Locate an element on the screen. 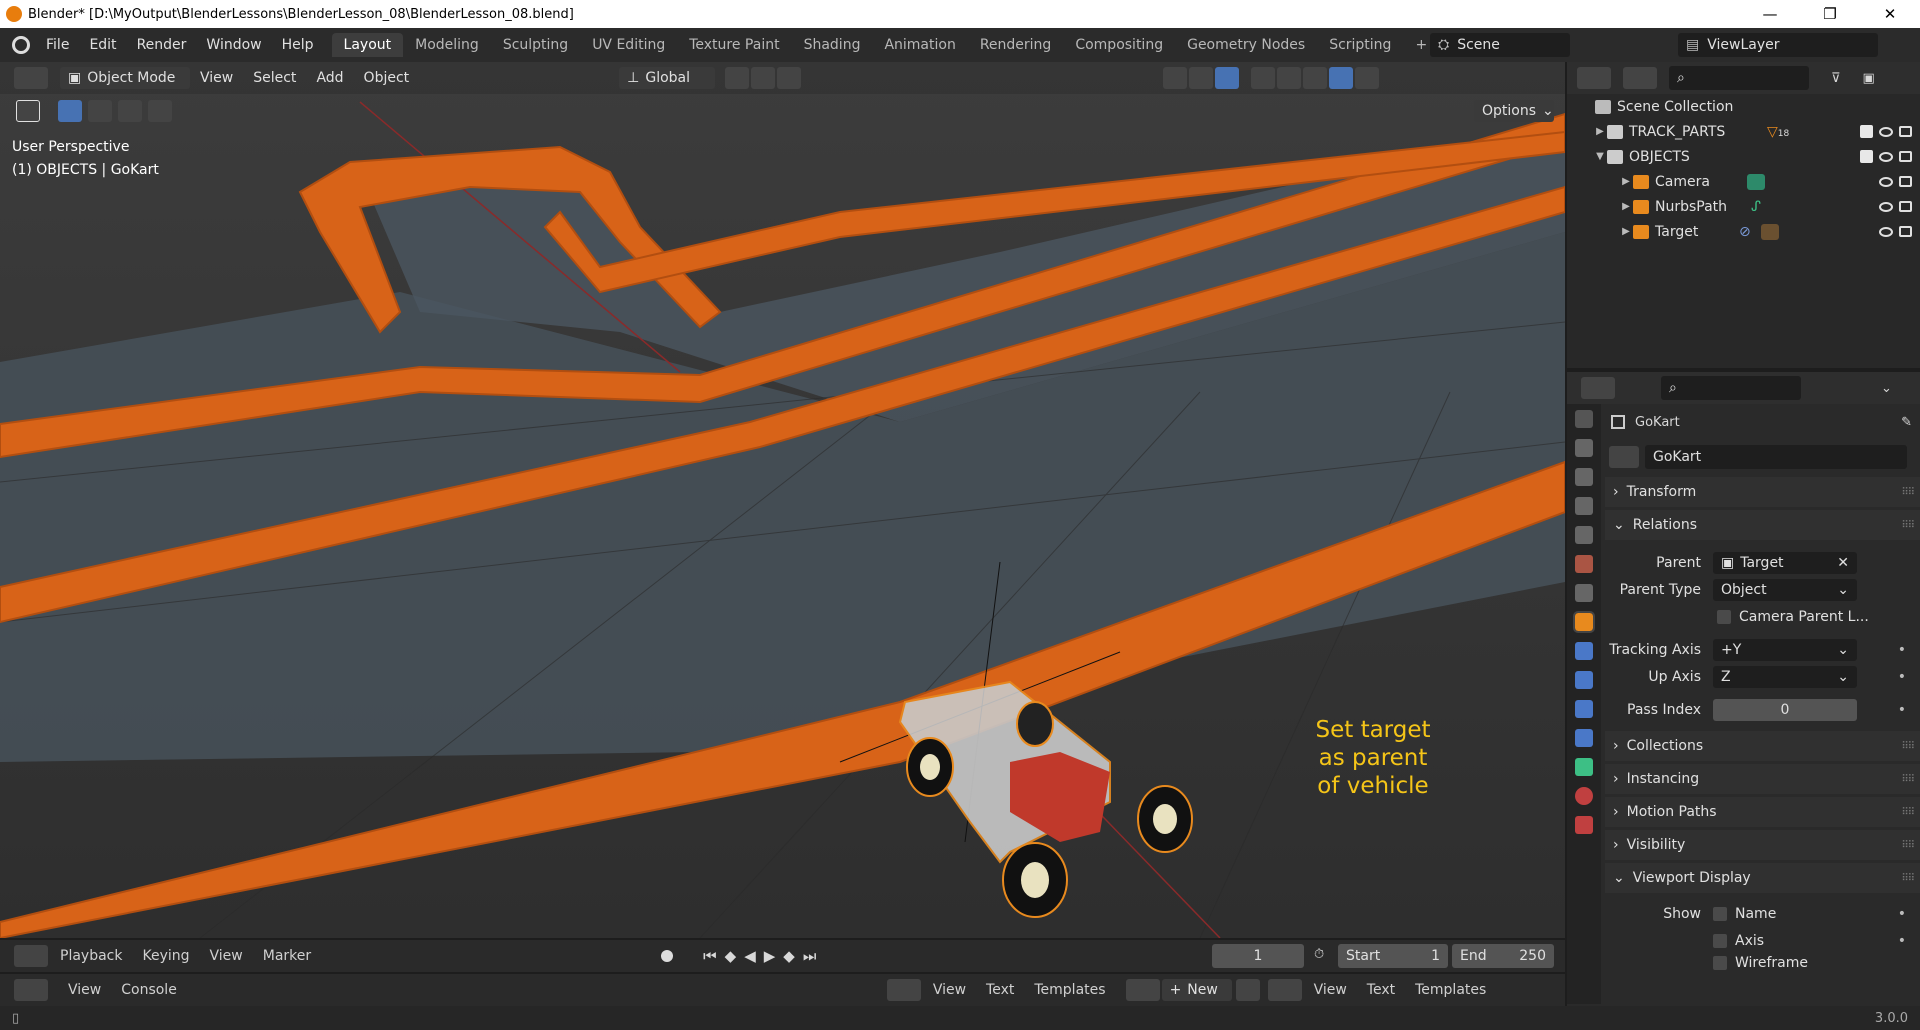  select-extend-icon is located at coordinates (100, 111).